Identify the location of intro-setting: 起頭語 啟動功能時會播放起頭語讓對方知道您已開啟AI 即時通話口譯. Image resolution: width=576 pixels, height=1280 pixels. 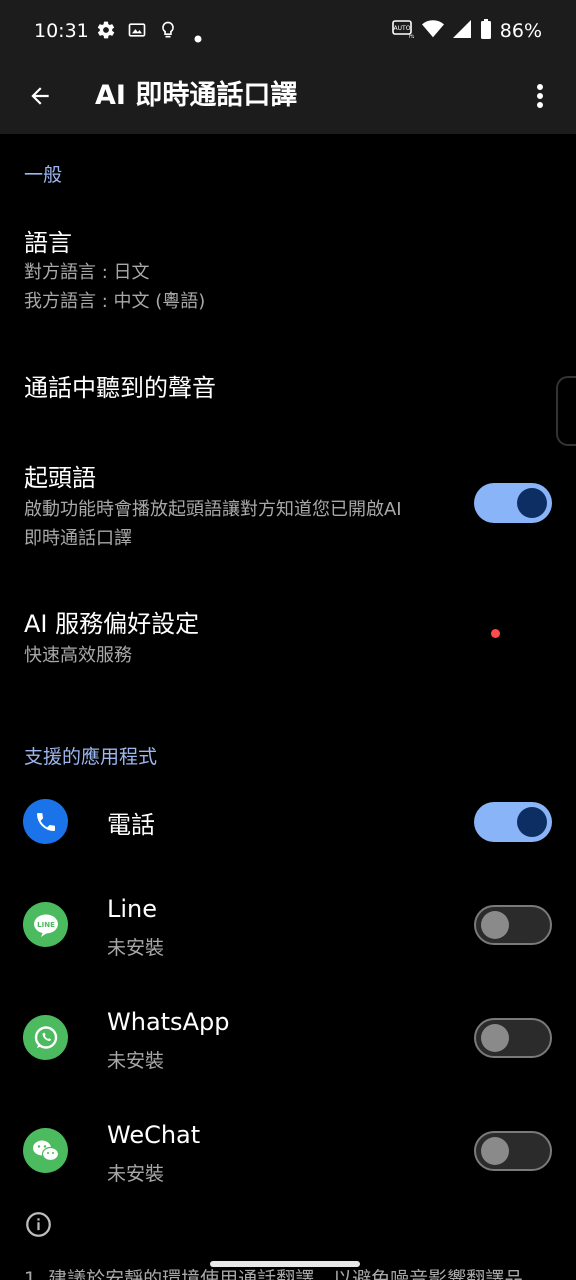
(288, 502).